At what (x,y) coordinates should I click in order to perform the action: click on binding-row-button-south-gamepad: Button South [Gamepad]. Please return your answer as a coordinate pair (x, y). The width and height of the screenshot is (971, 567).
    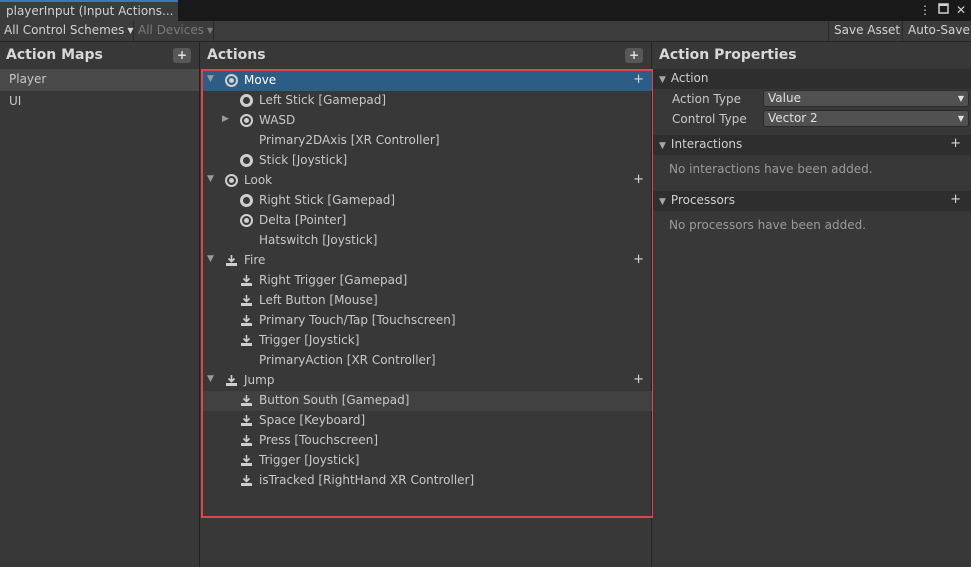
    Looking at the image, I should click on (427, 401).